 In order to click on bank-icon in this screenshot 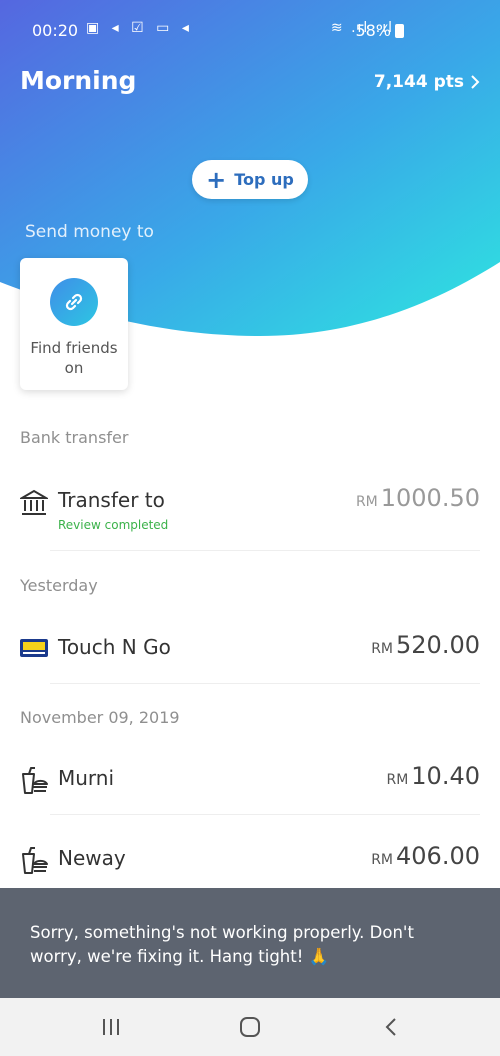, I will do `click(34, 502)`.